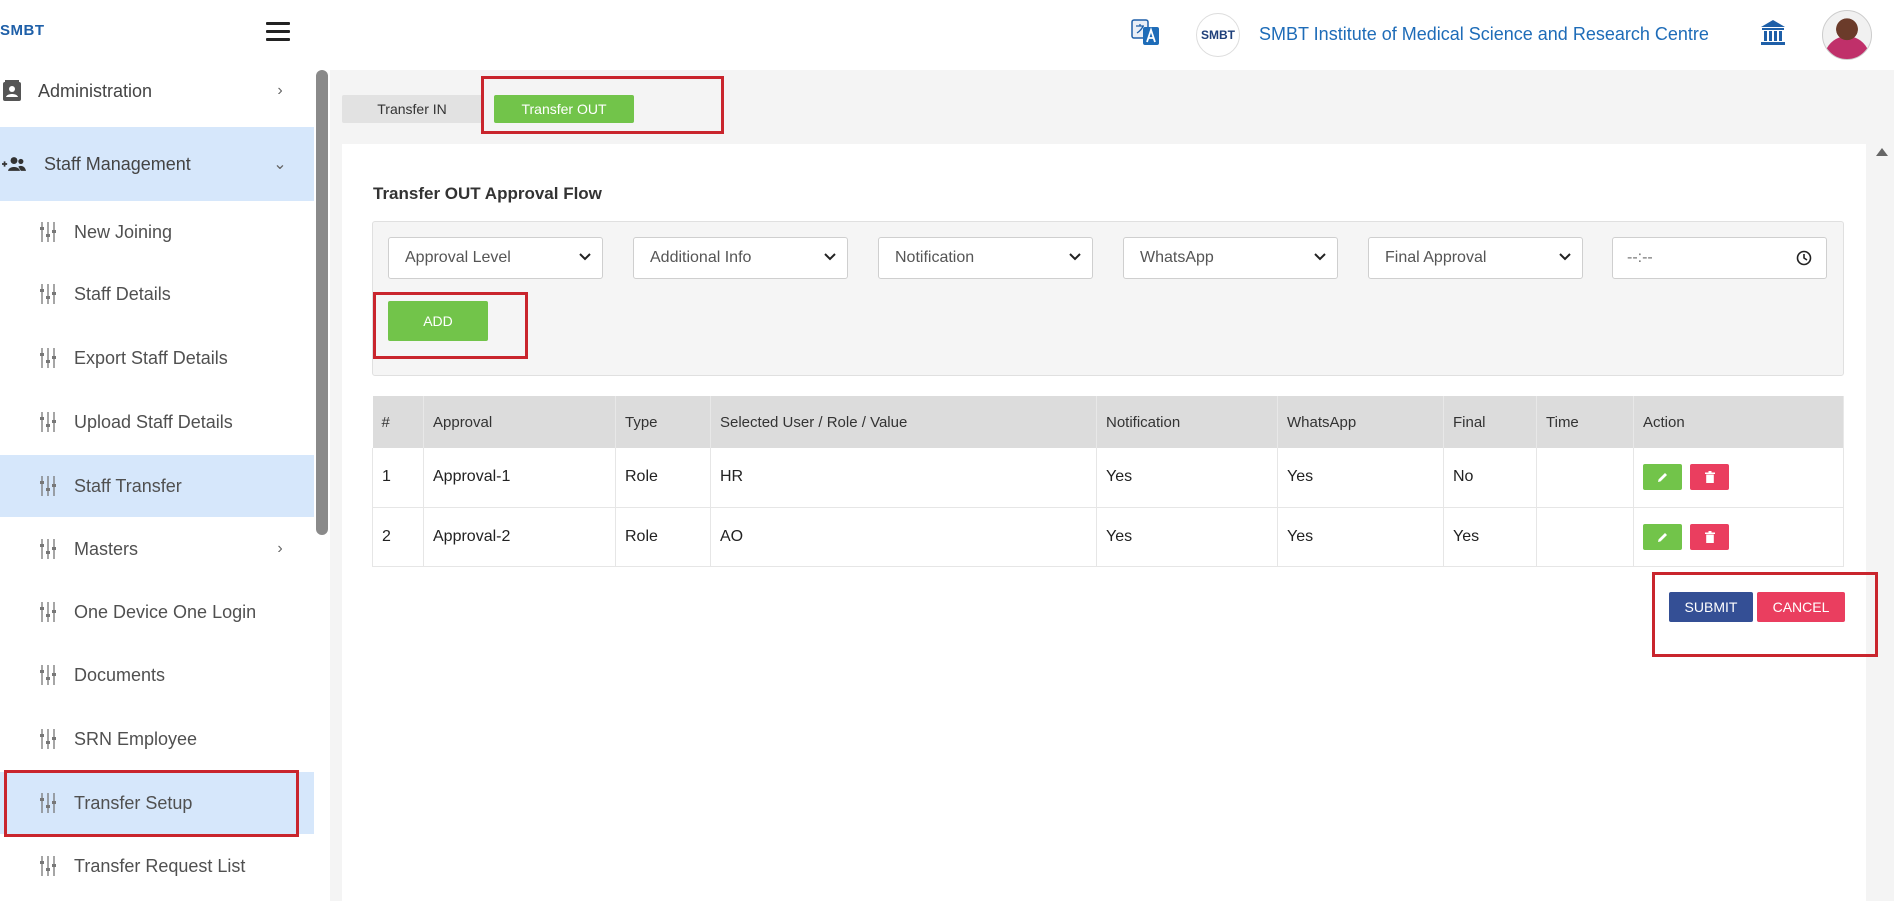 This screenshot has height=901, width=1894. I want to click on sidebar-item-label: Staff Management, so click(117, 163).